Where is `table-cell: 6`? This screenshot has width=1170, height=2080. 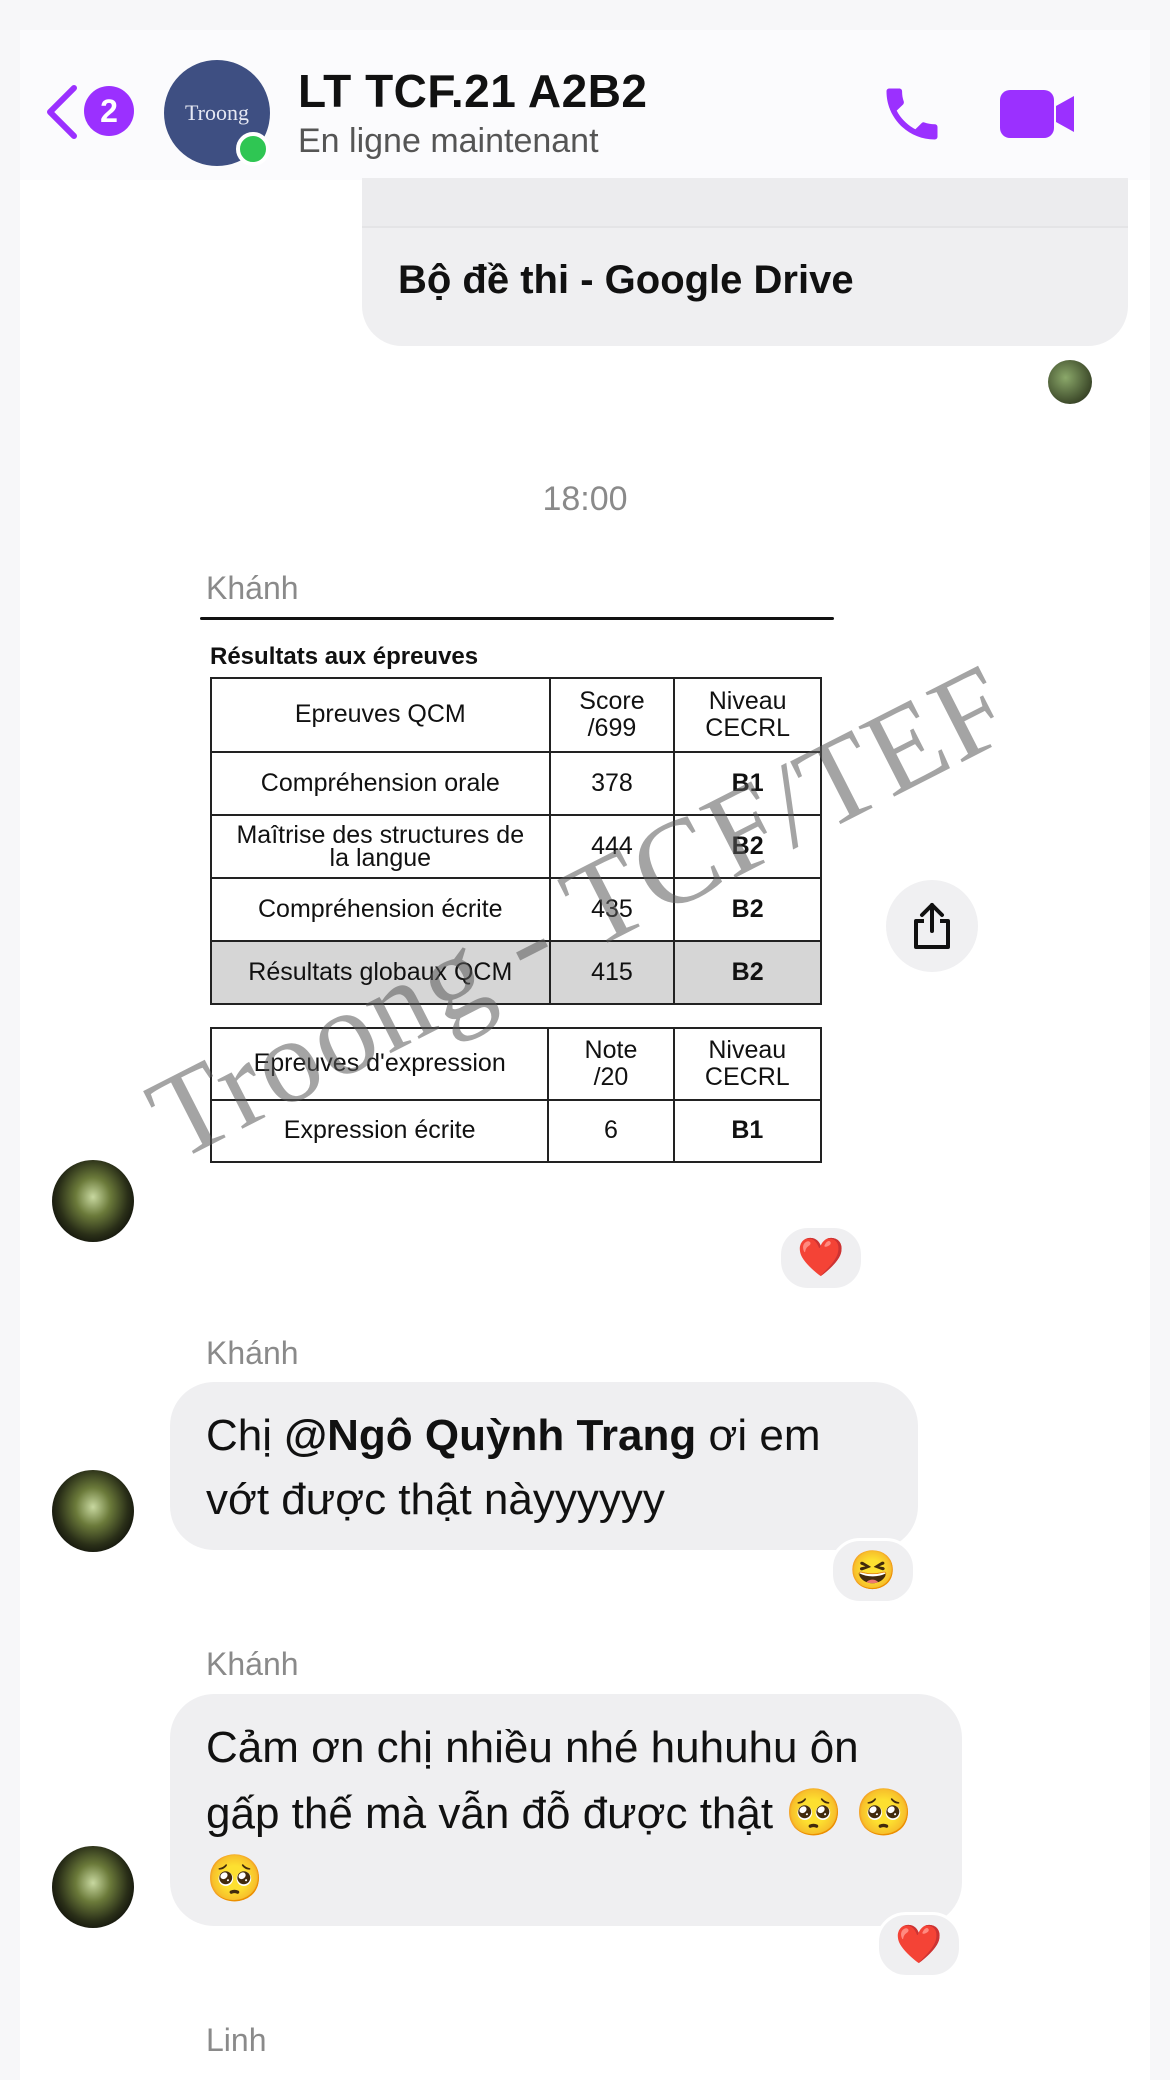
table-cell: 6 is located at coordinates (611, 1131).